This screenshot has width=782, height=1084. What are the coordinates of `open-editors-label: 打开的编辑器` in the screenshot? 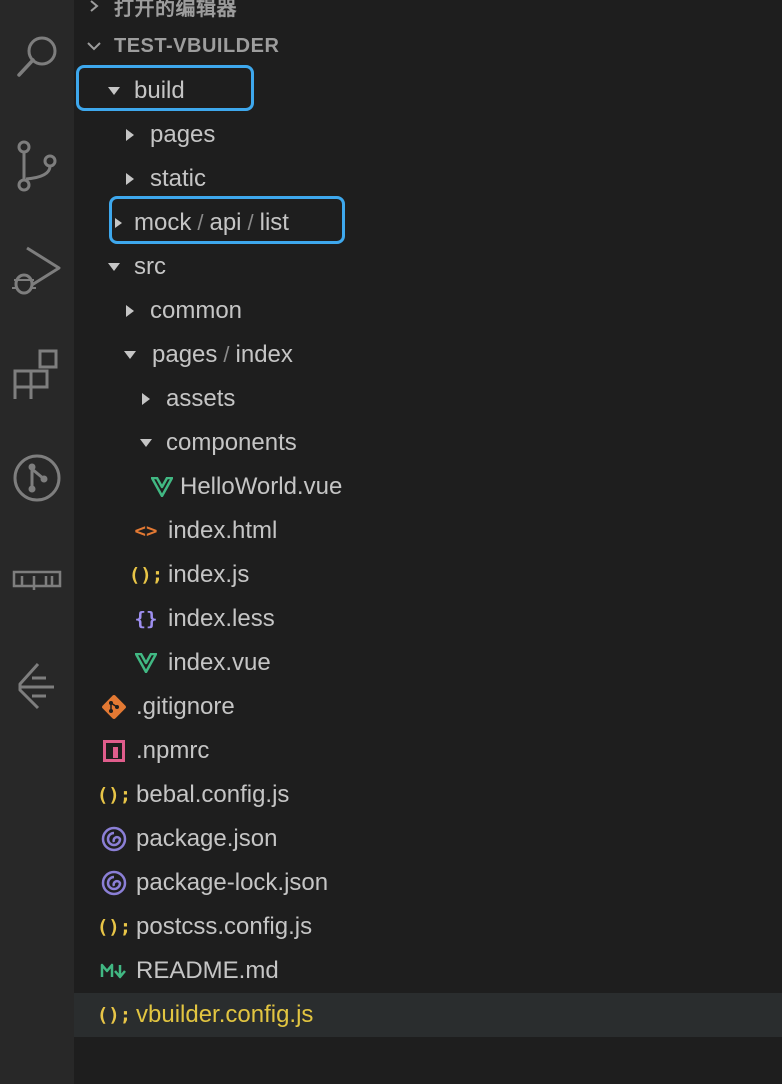 It's located at (175, 10).